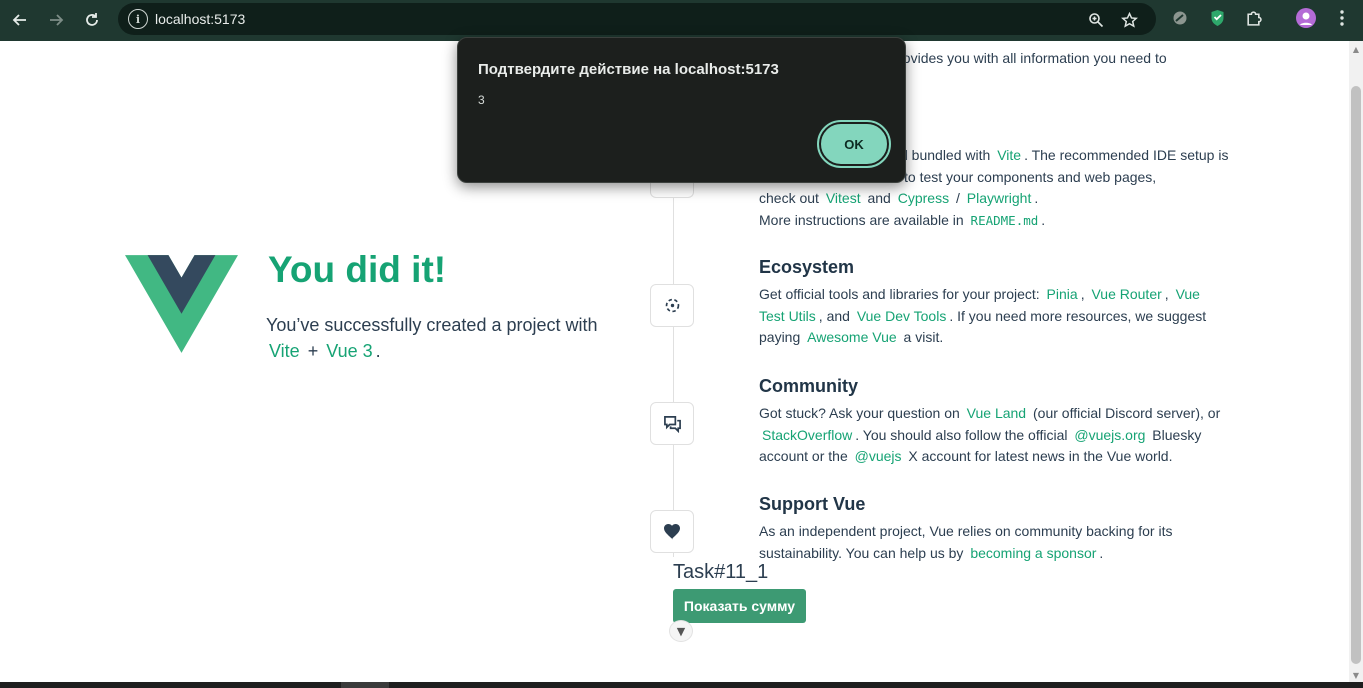 The height and width of the screenshot is (688, 1363). I want to click on browser-toolbar: i localhost:5173, so click(681, 20).